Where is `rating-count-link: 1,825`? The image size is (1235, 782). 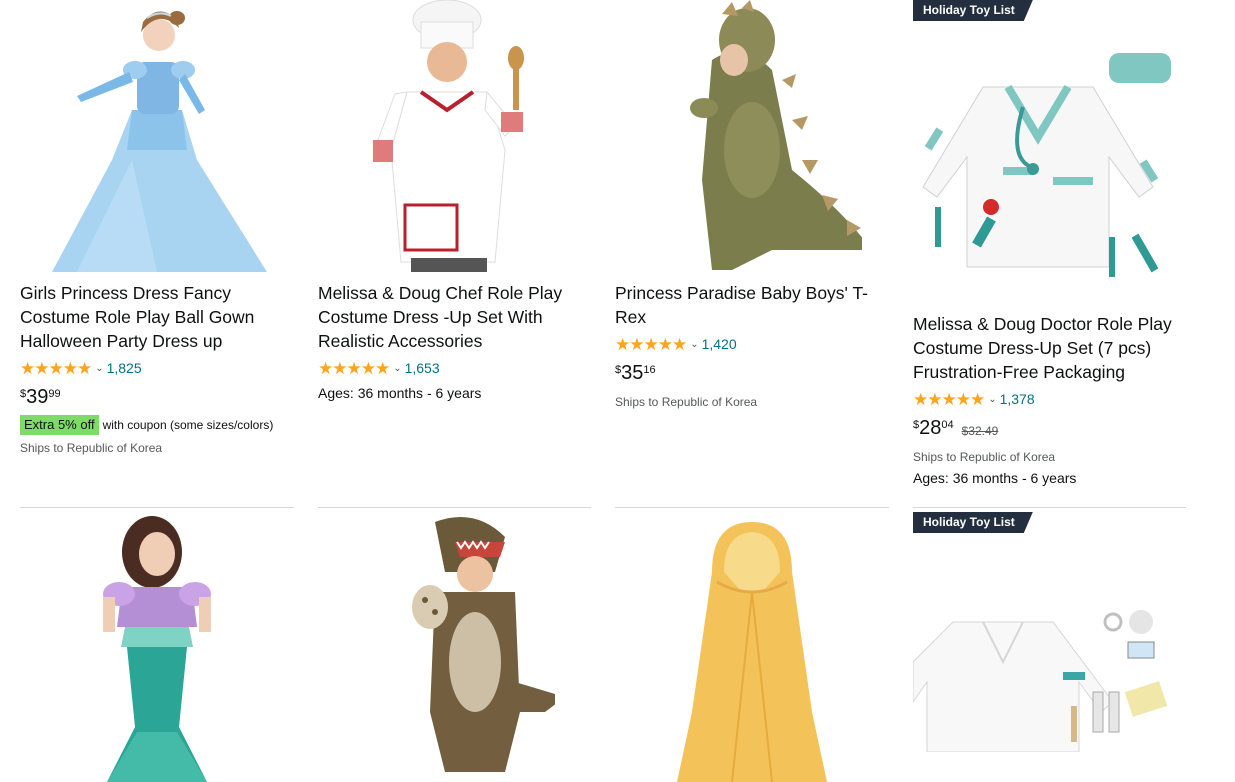
rating-count-link: 1,825 is located at coordinates (124, 368).